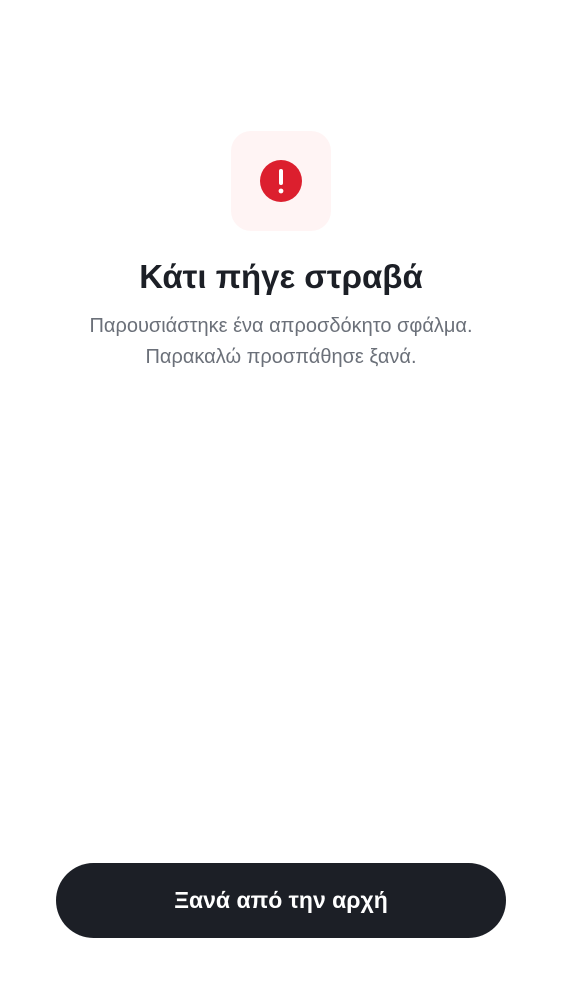 Image resolution: width=562 pixels, height=1000 pixels. What do you see at coordinates (281, 276) in the screenshot?
I see `error-title: Κάτι πήγε στραβά` at bounding box center [281, 276].